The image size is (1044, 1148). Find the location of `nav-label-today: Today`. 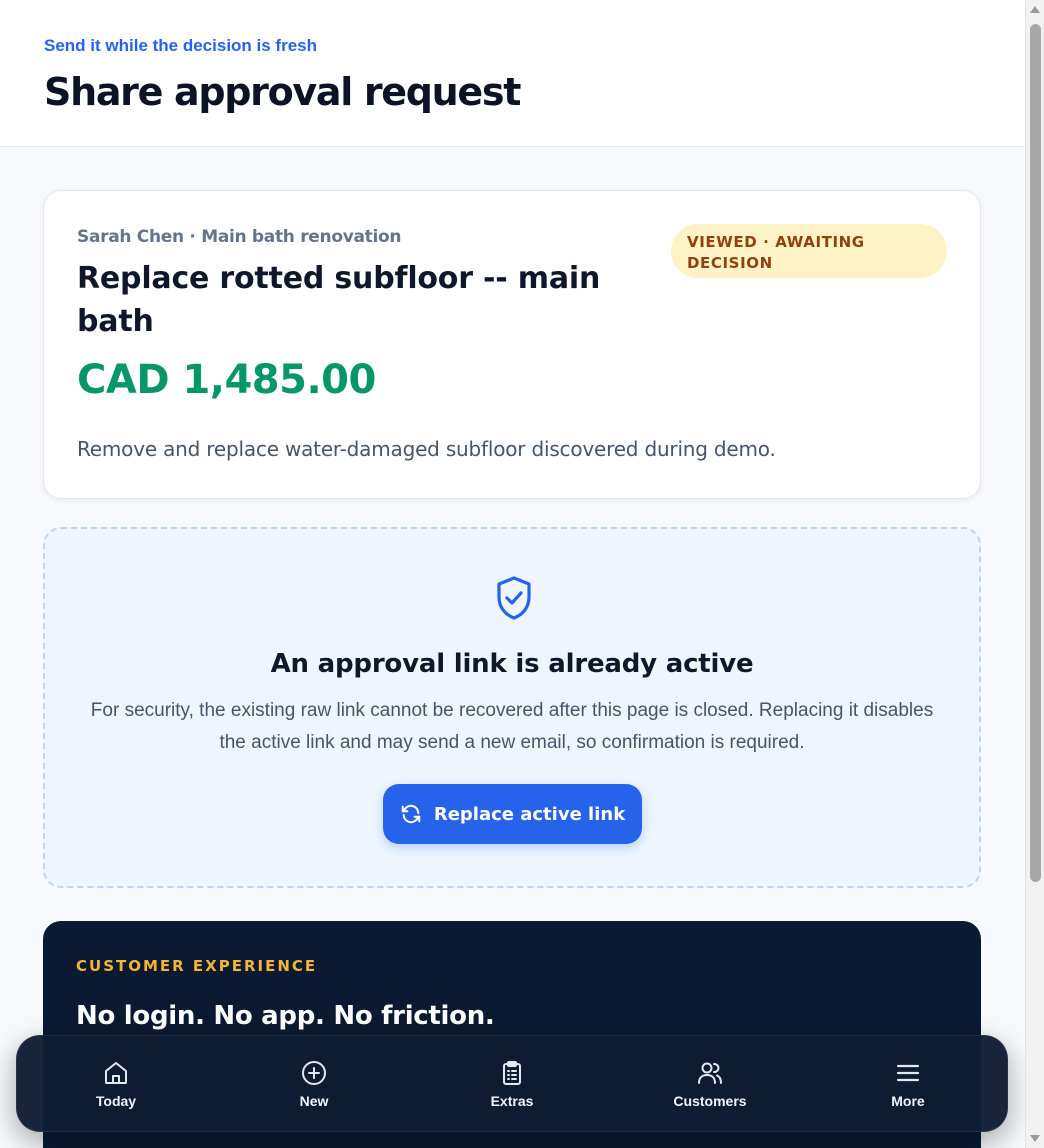

nav-label-today: Today is located at coordinates (116, 1100).